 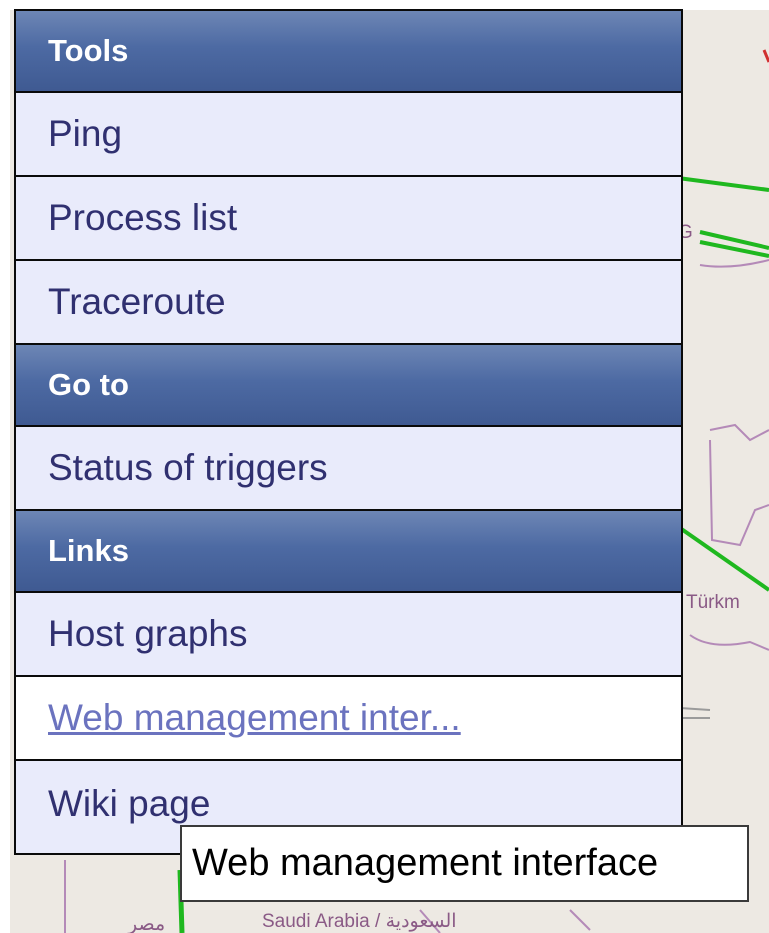 I want to click on map-label: Türkm, so click(x=713, y=602).